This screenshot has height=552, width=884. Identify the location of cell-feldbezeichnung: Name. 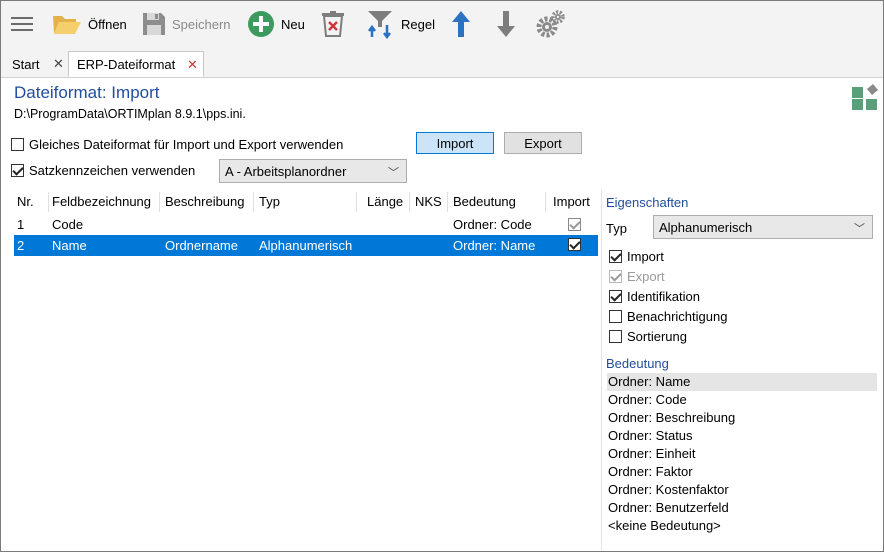
(69, 245).